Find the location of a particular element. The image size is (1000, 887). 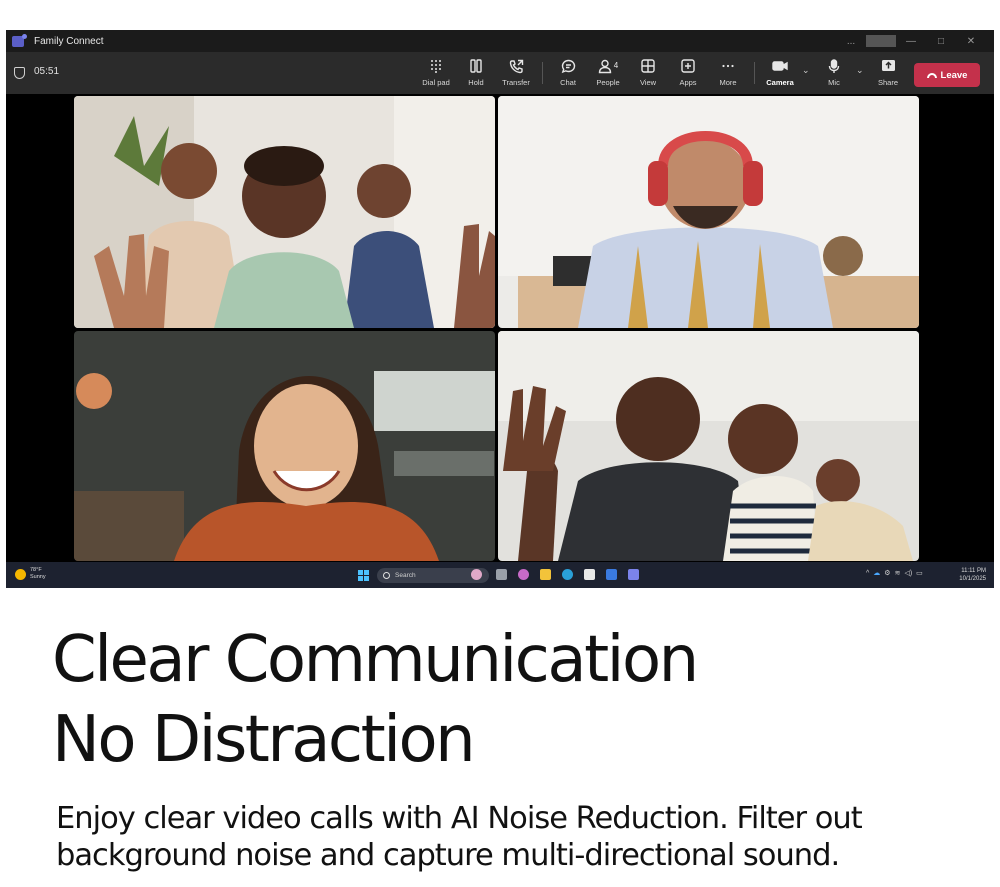

window-title-bar: Family Connect ... — □ ✕ is located at coordinates (500, 41).